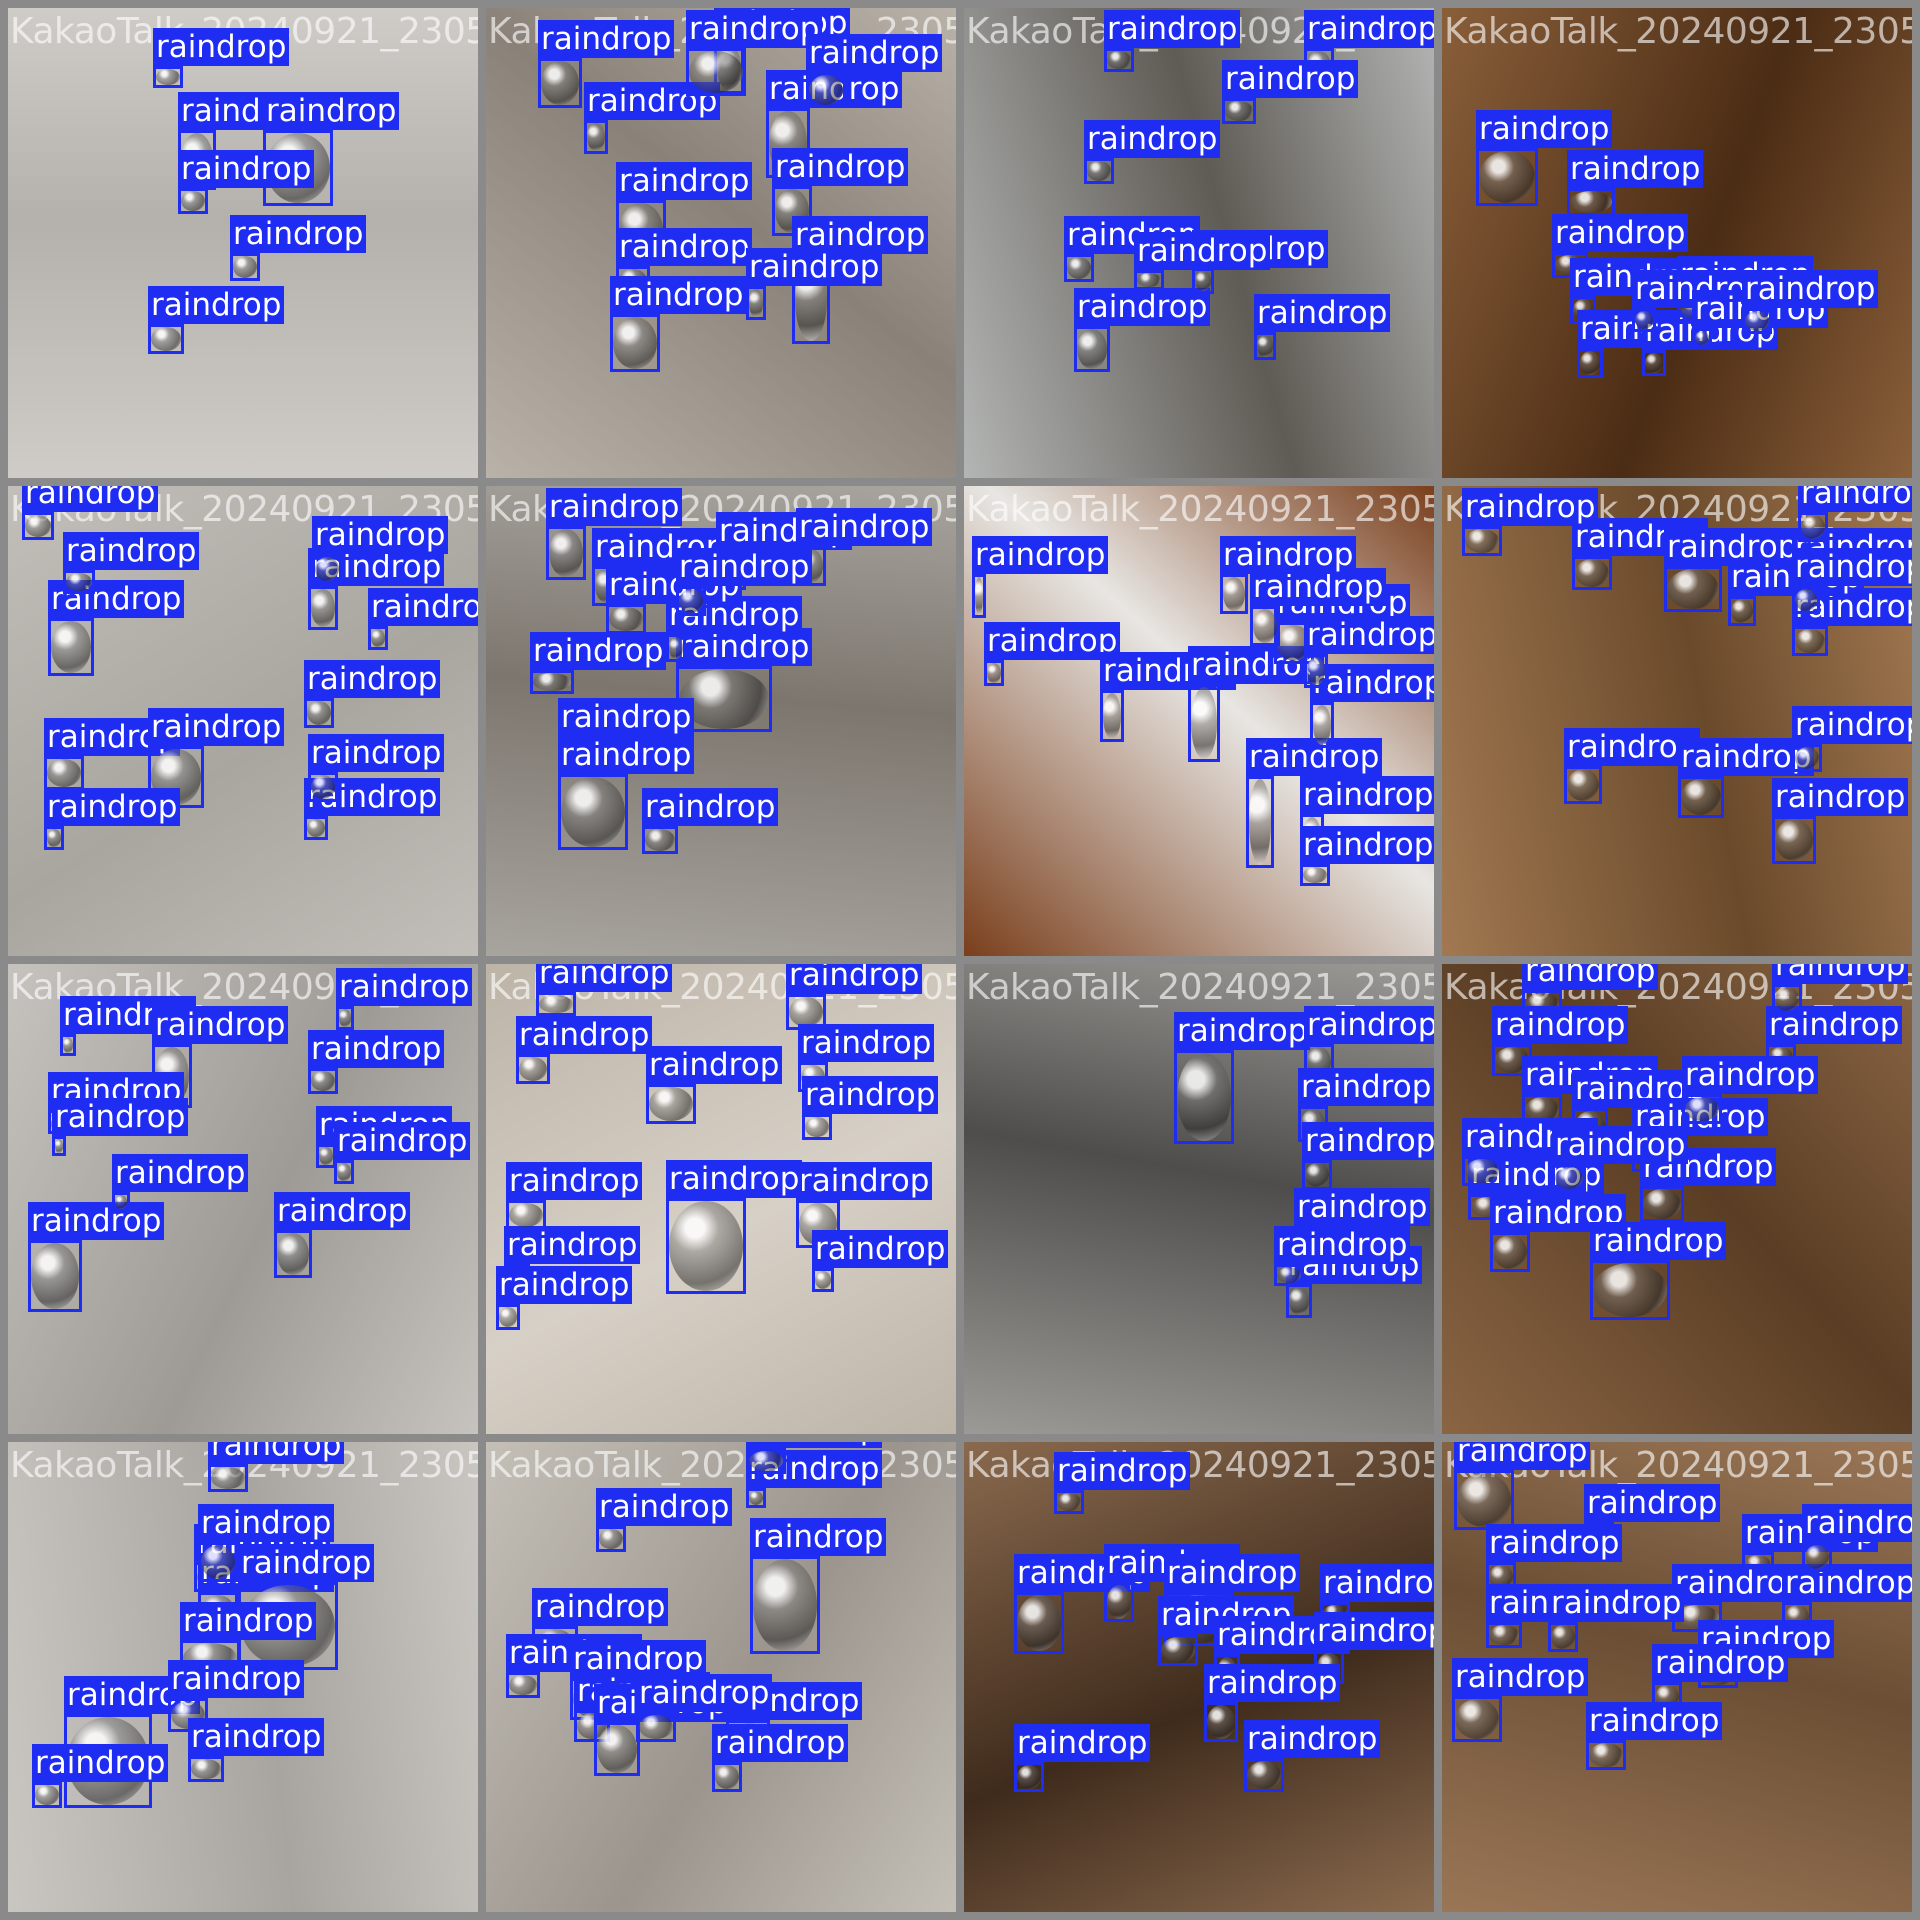 The width and height of the screenshot is (1920, 1920). I want to click on image-filename: KakaoTalk_20240921_2305, so click(1200, 509).